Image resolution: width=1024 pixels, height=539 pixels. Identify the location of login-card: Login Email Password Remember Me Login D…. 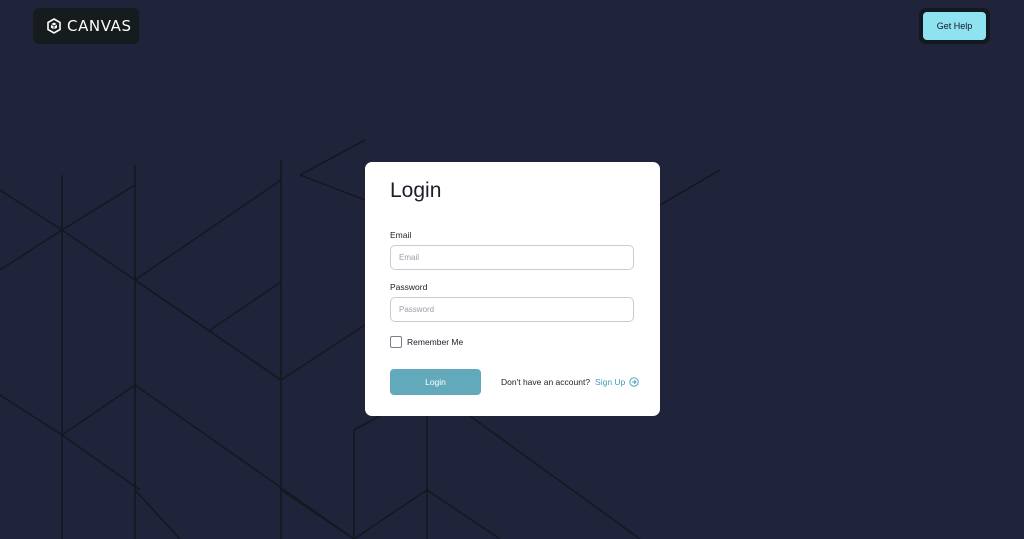
(512, 289).